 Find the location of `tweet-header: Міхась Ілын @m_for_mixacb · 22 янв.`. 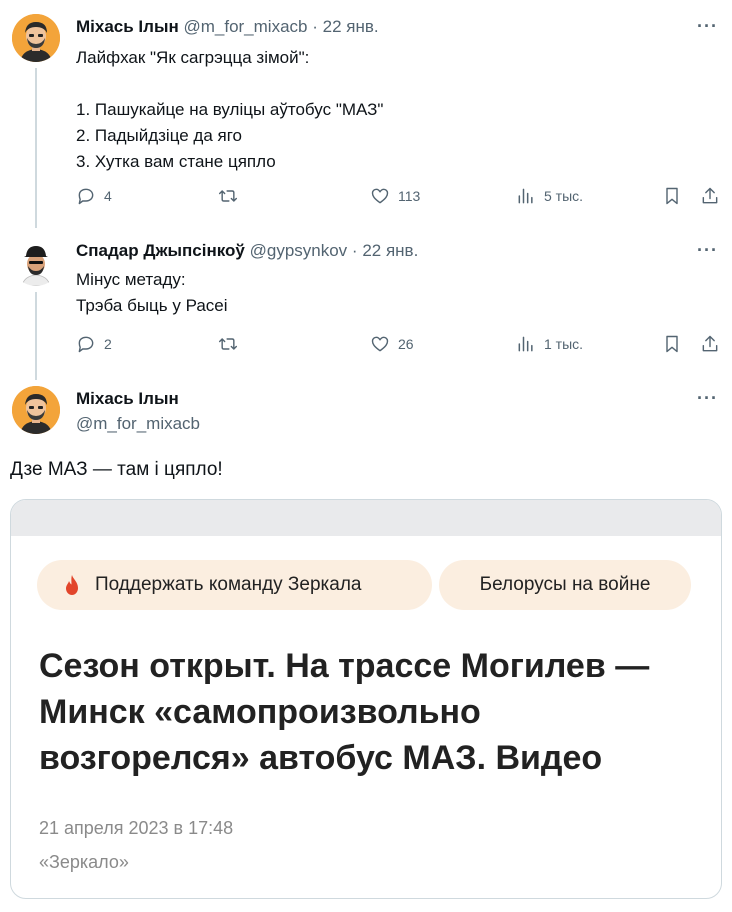

tweet-header: Міхась Ілын @m_for_mixacb · 22 янв. is located at coordinates (227, 27).